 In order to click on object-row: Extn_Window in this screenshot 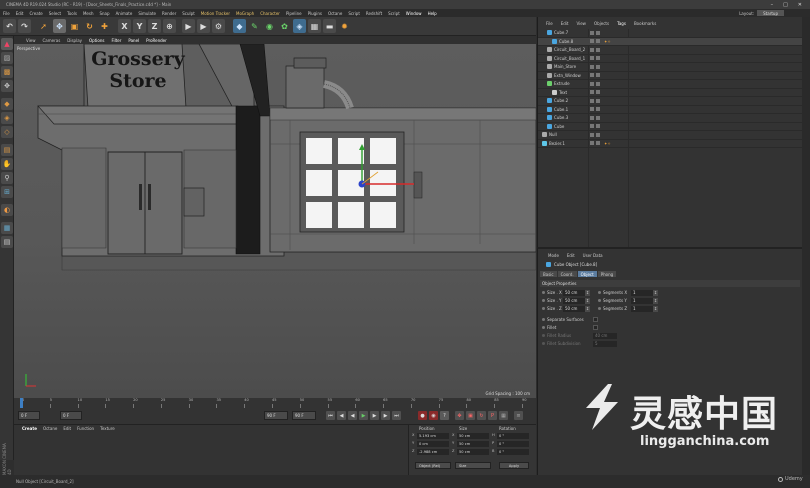, I will do `click(670, 76)`.